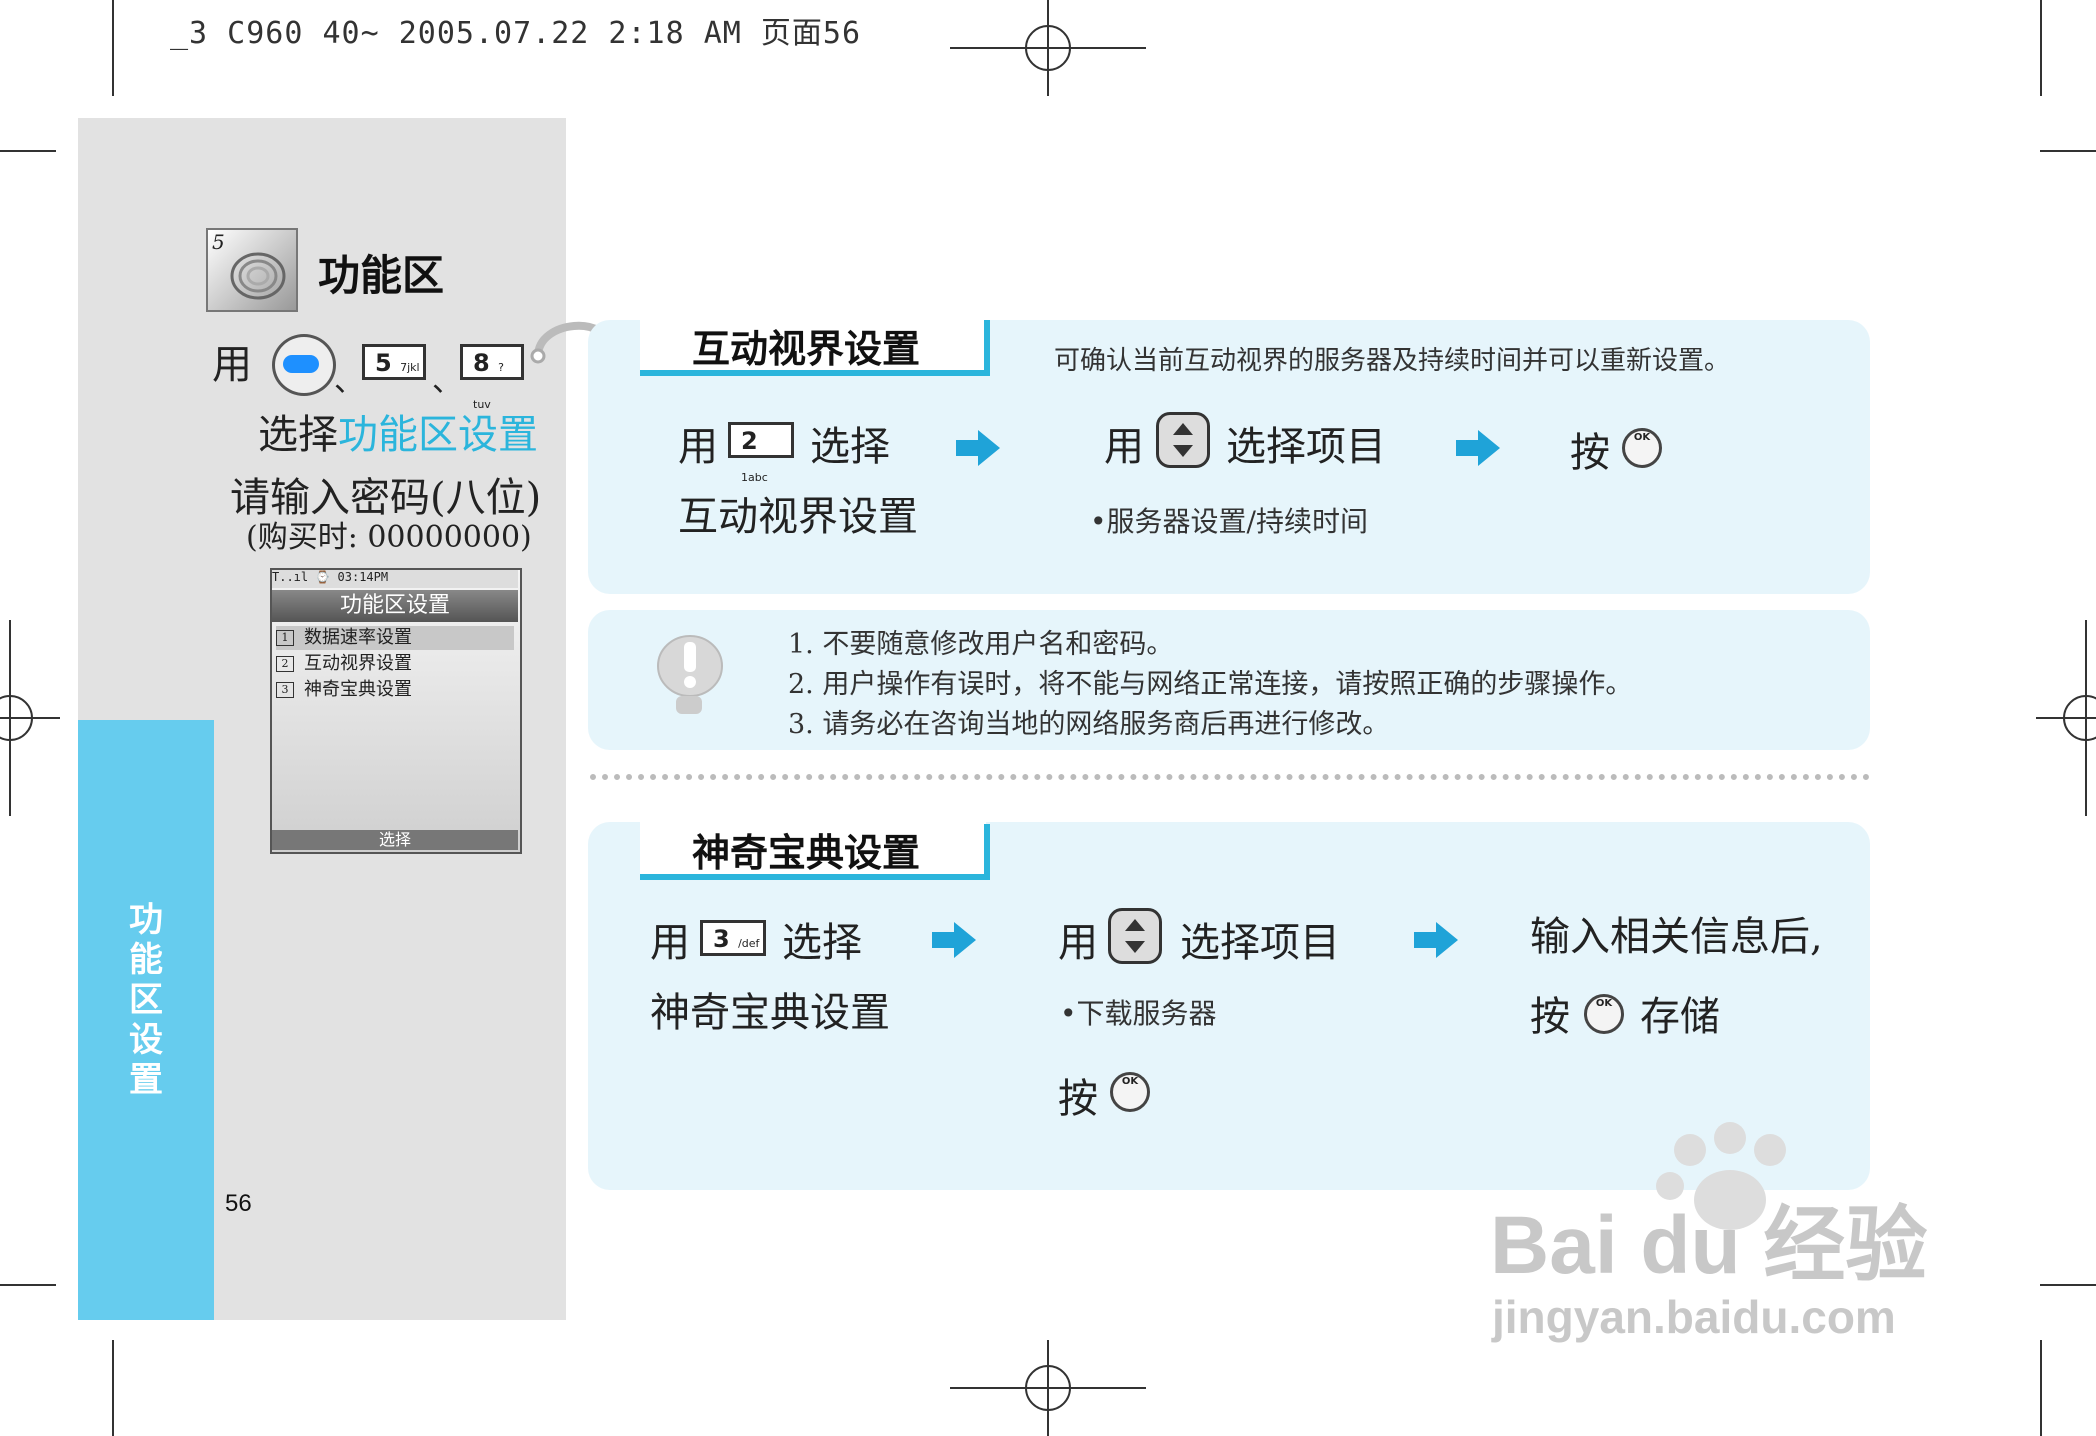 The width and height of the screenshot is (2096, 1436). What do you see at coordinates (395, 638) in the screenshot?
I see `phone-menu-item: 1 数据速率设置` at bounding box center [395, 638].